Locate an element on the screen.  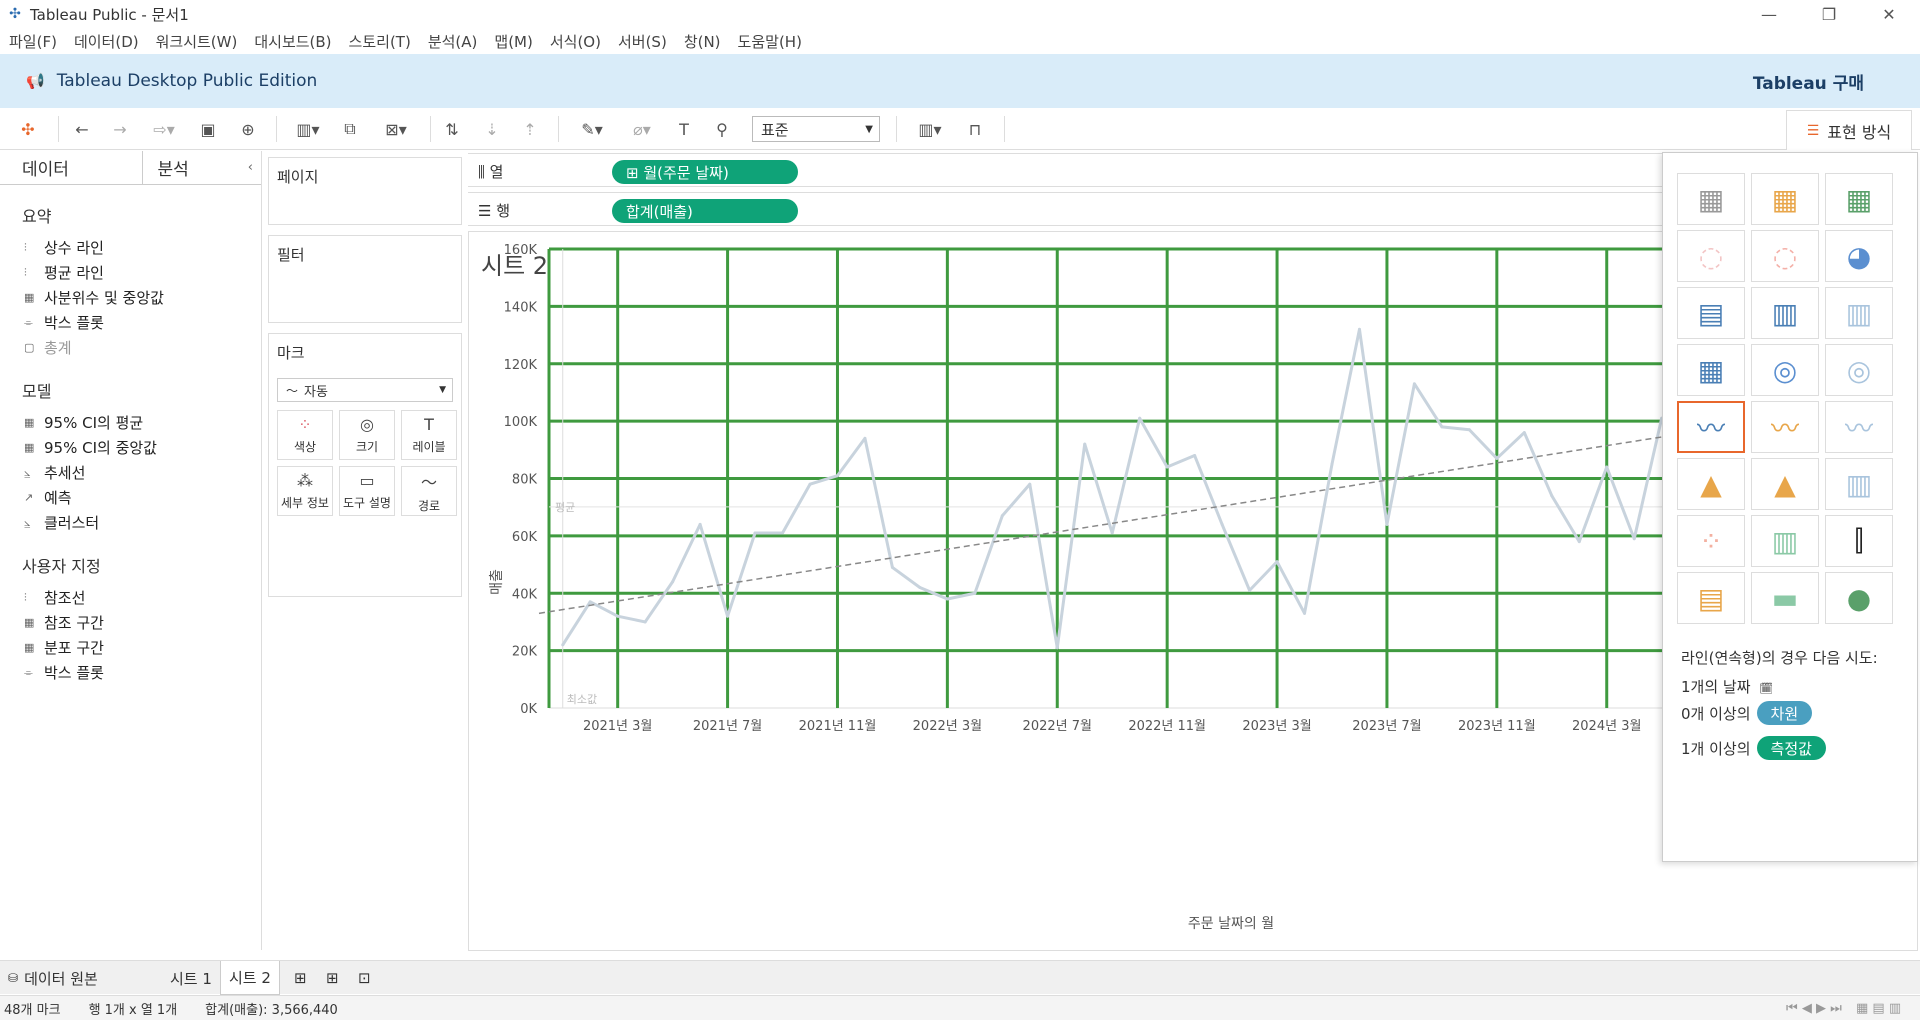
show-me-packed-bubbles-thumbnail: ● is located at coordinates (1859, 598).